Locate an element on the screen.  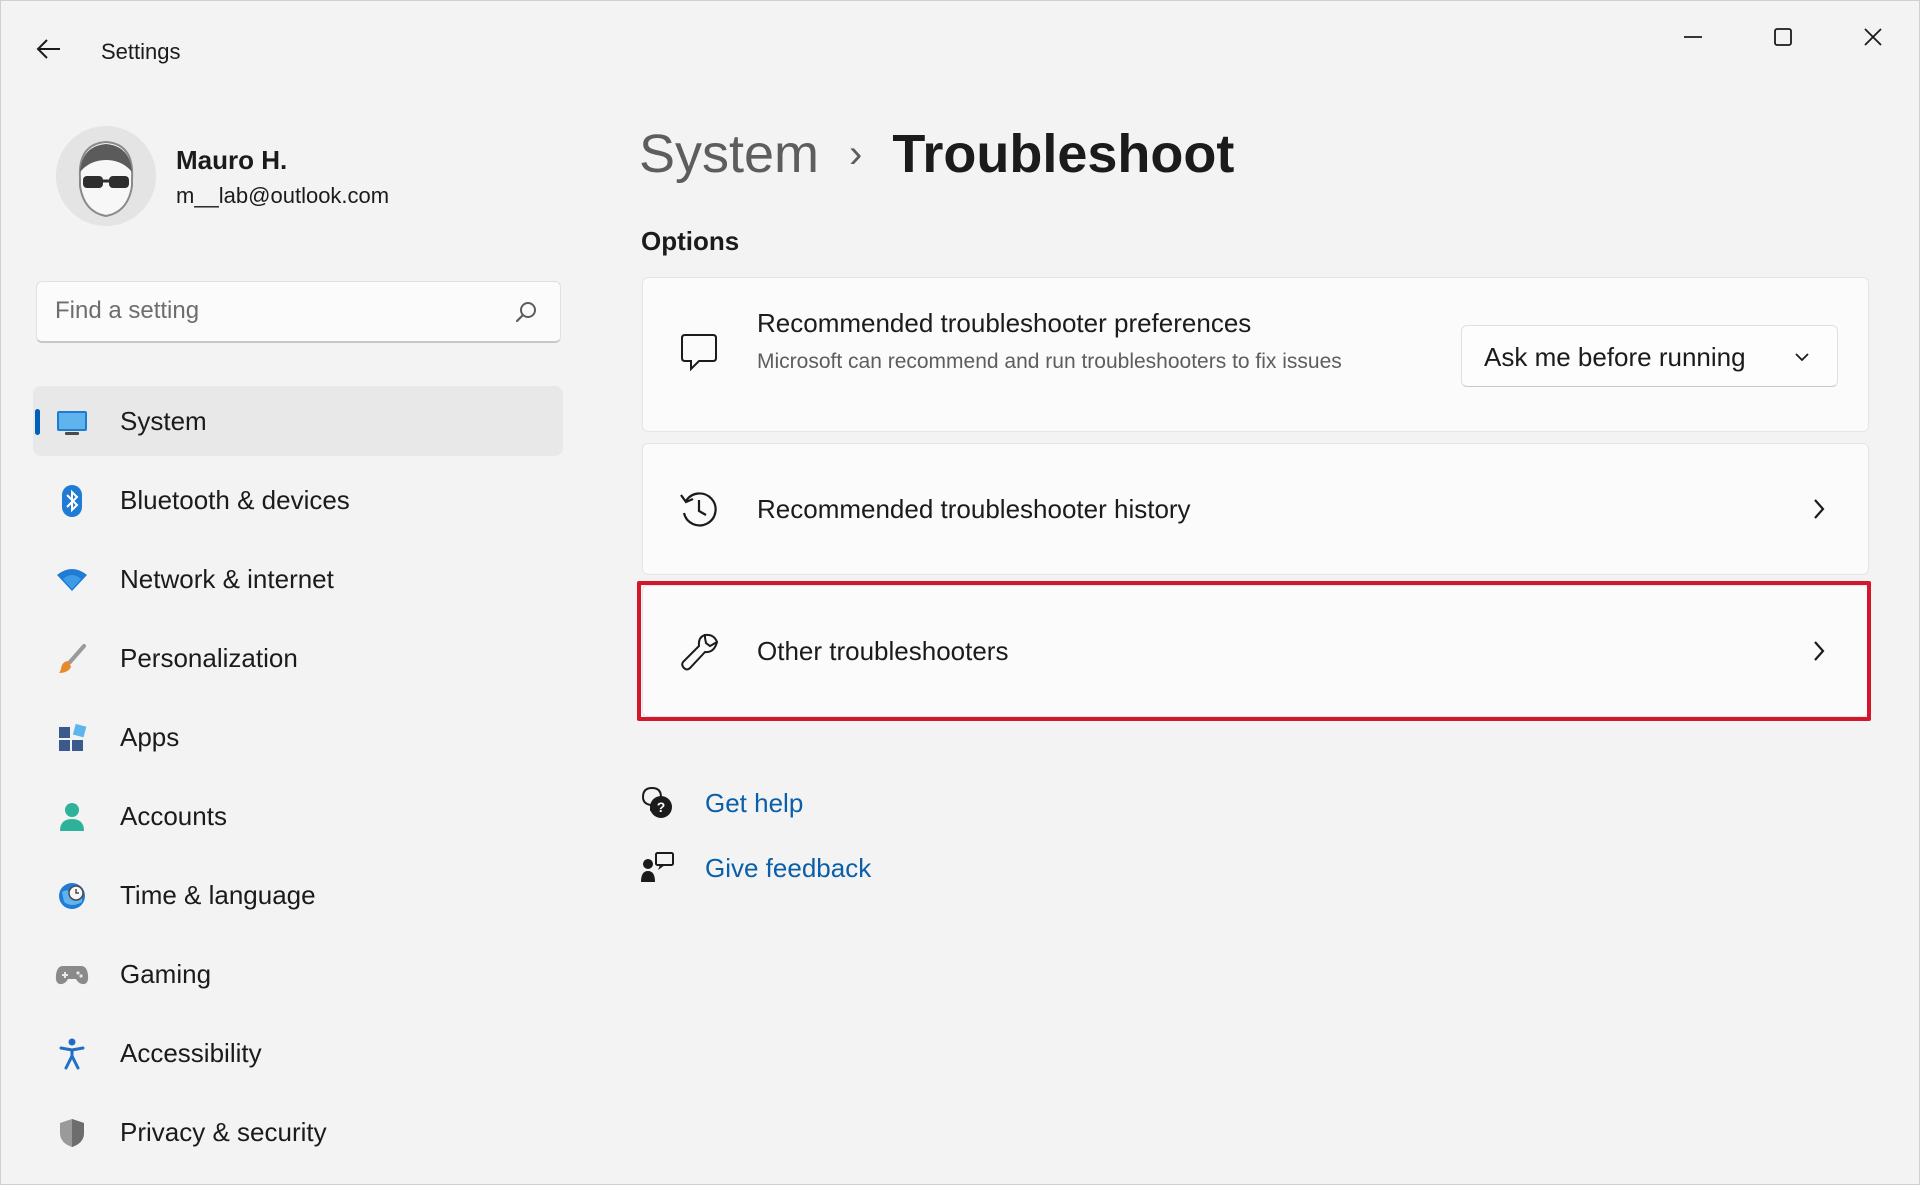
sidebar-item-personalization: Personalization is located at coordinates (298, 658).